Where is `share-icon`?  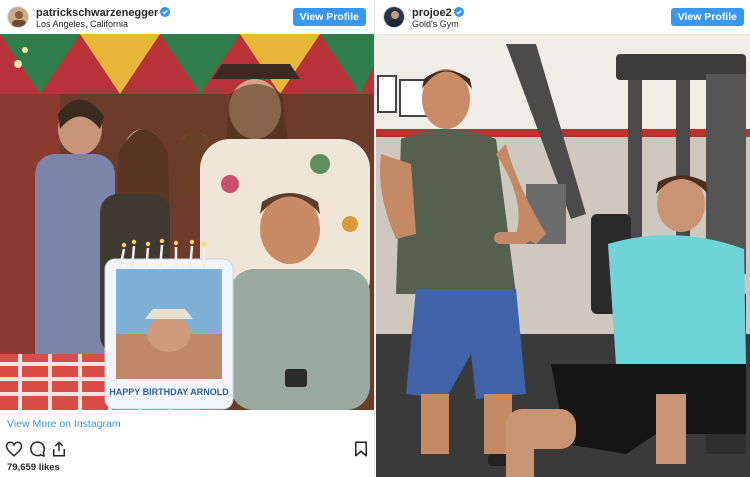 share-icon is located at coordinates (59, 449).